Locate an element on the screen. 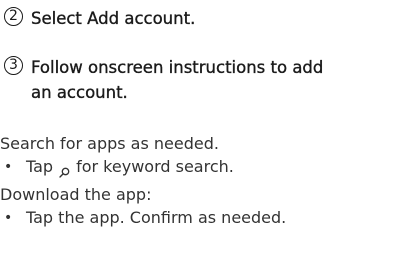 The height and width of the screenshot is (254, 394). step-2: 2 Select Add account. is located at coordinates (100, 18).